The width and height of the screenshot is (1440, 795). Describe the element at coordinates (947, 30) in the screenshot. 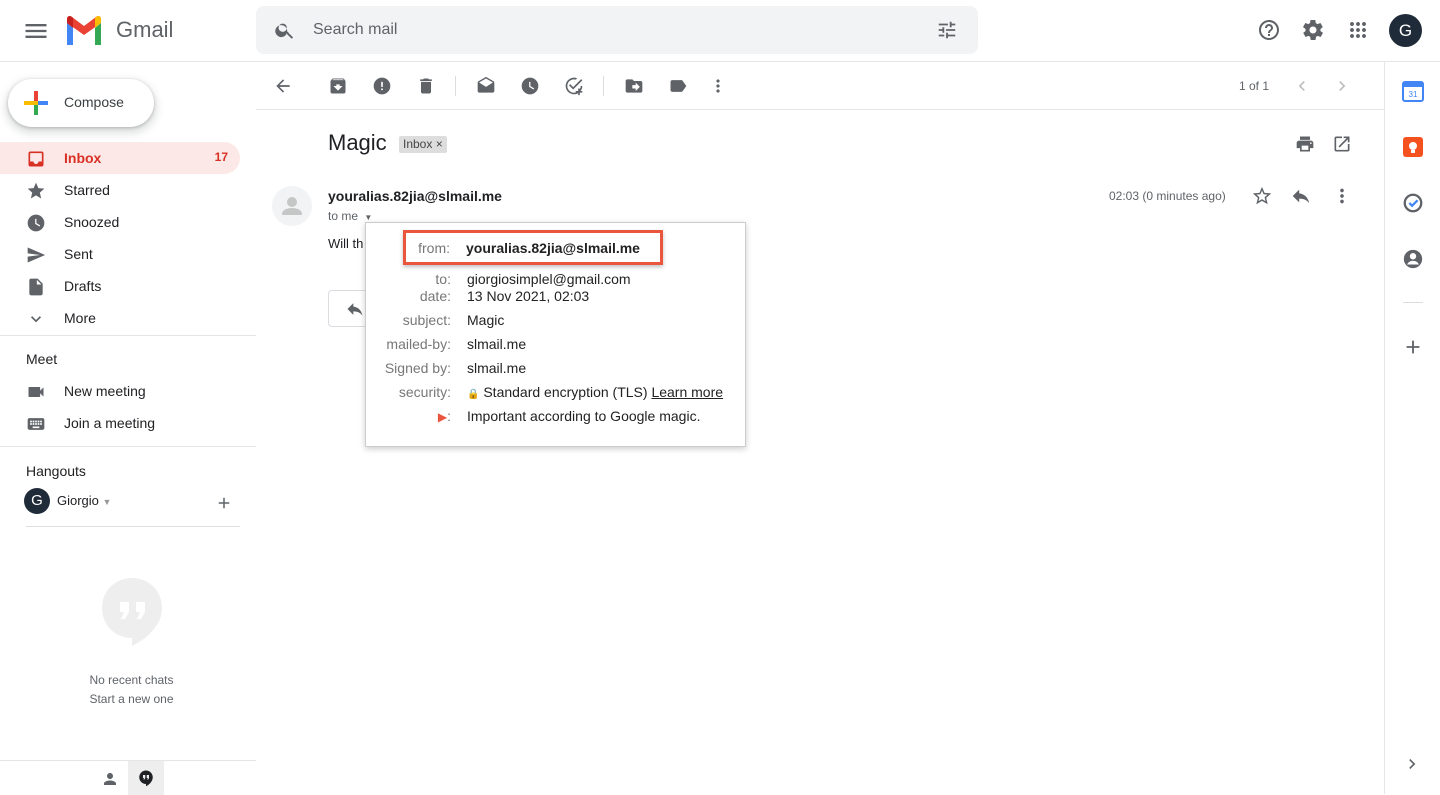

I see `search-options-button` at that location.